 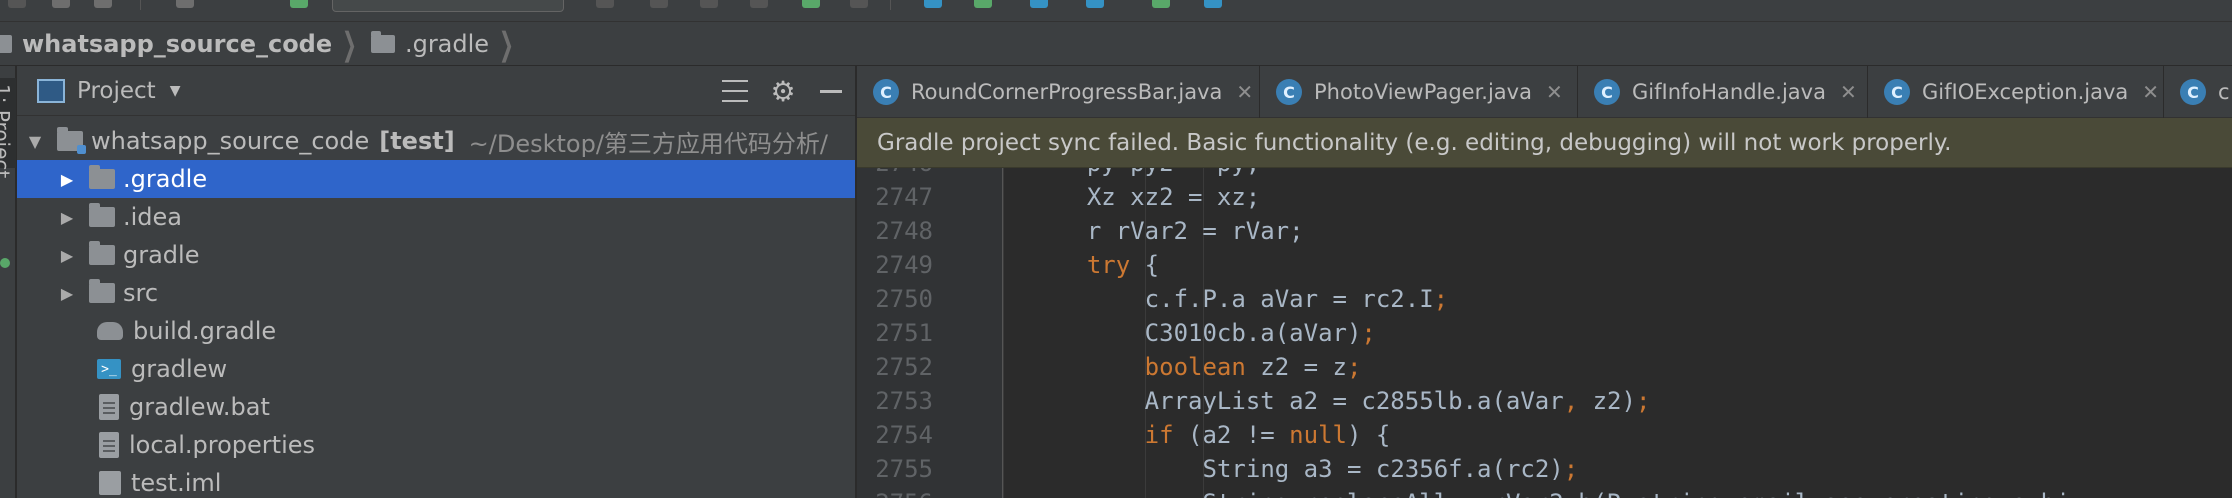 I want to click on toolbar-attach-icon, so click(x=859, y=4).